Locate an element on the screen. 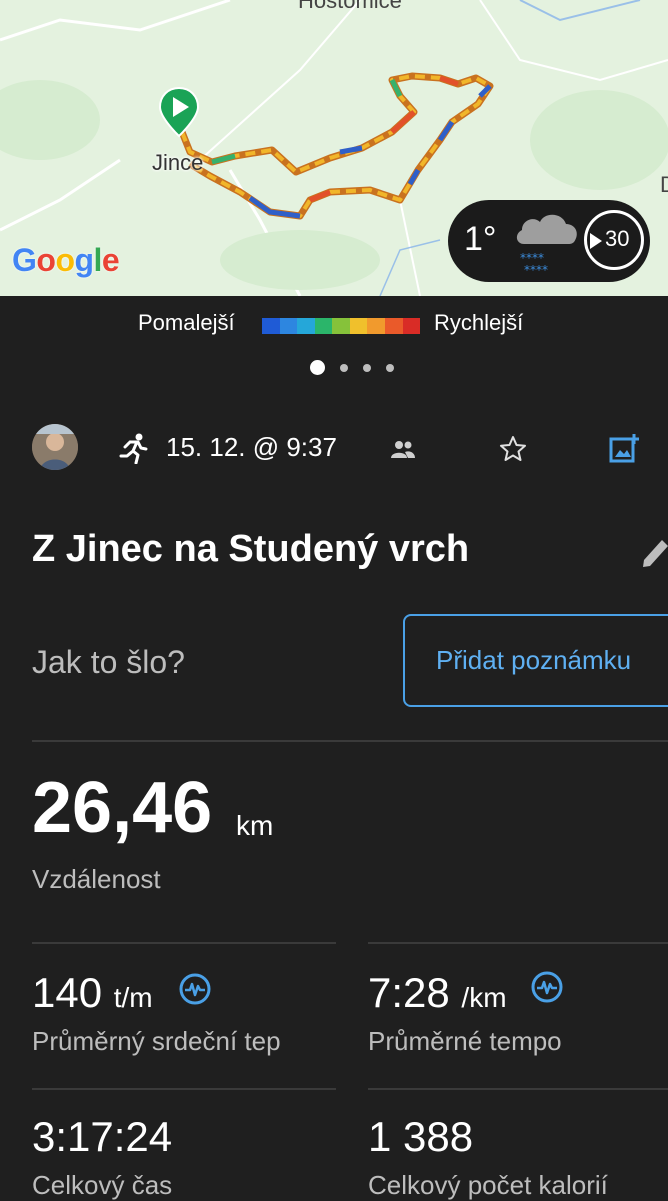 The width and height of the screenshot is (668, 1201). activity-title: Z Jinec na Studený vrch is located at coordinates (251, 549).